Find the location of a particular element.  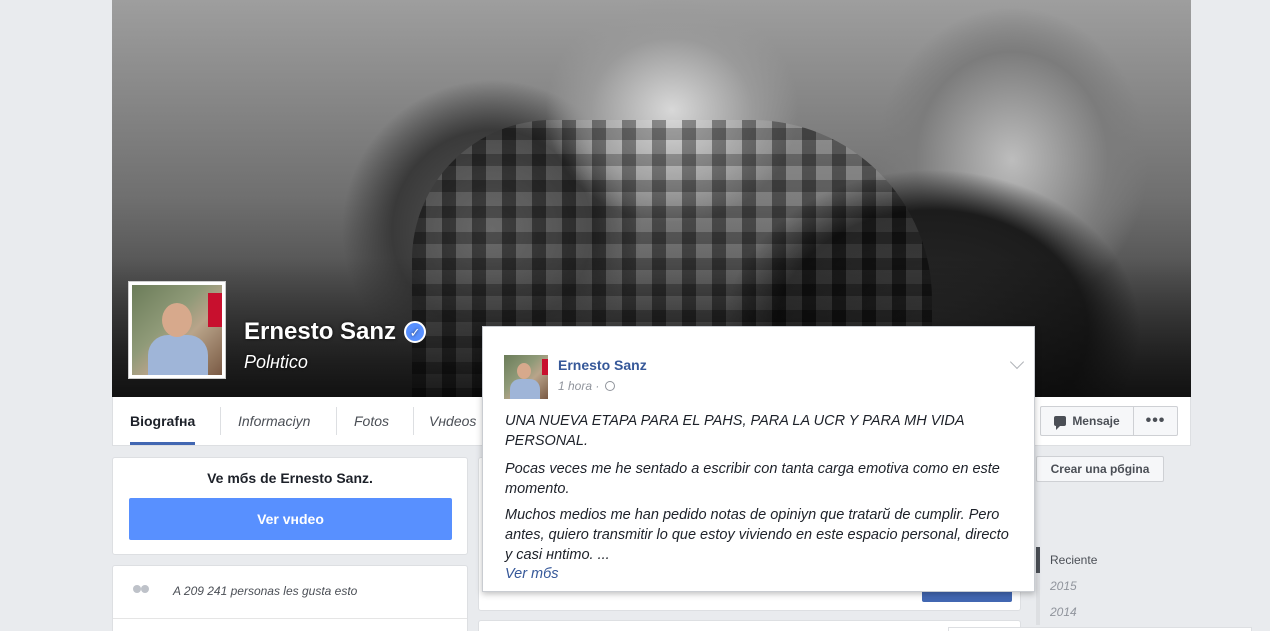

profile-picture is located at coordinates (177, 330).